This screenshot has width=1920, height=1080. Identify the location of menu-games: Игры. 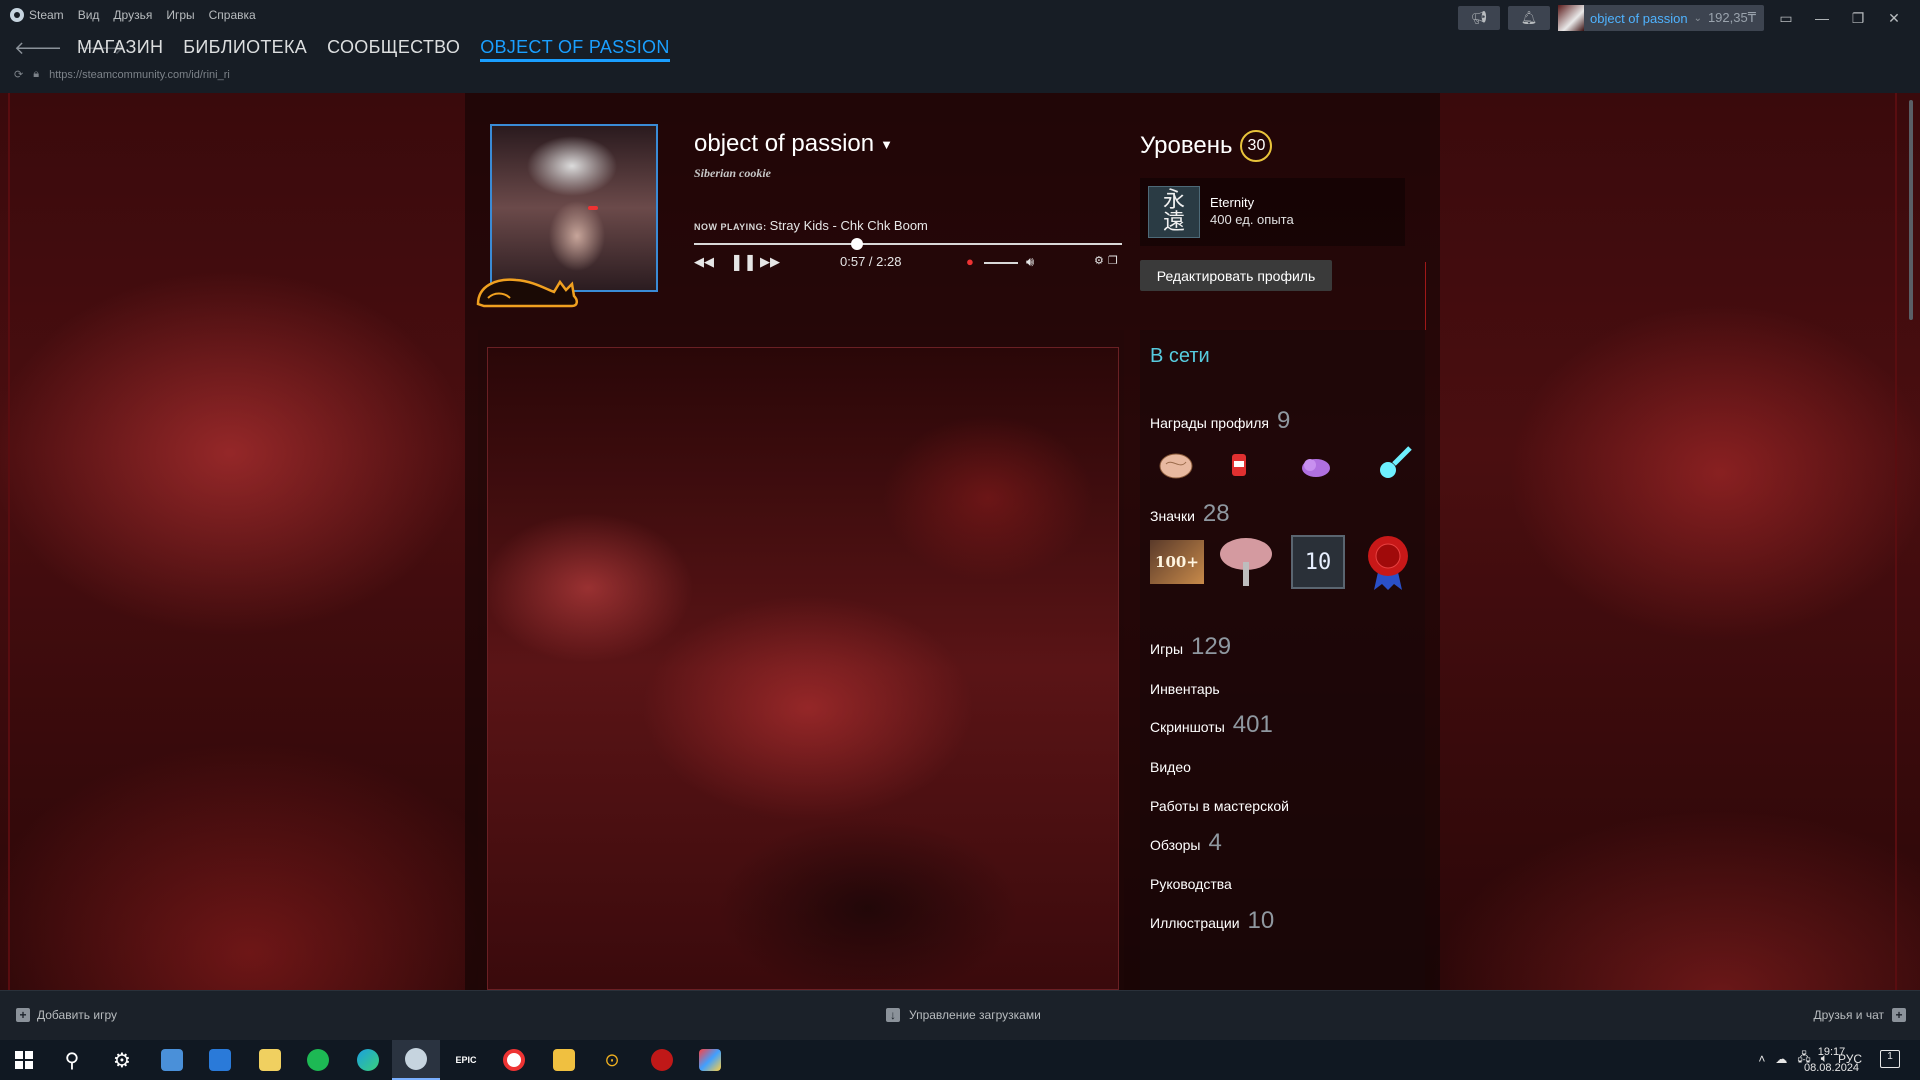
(180, 15).